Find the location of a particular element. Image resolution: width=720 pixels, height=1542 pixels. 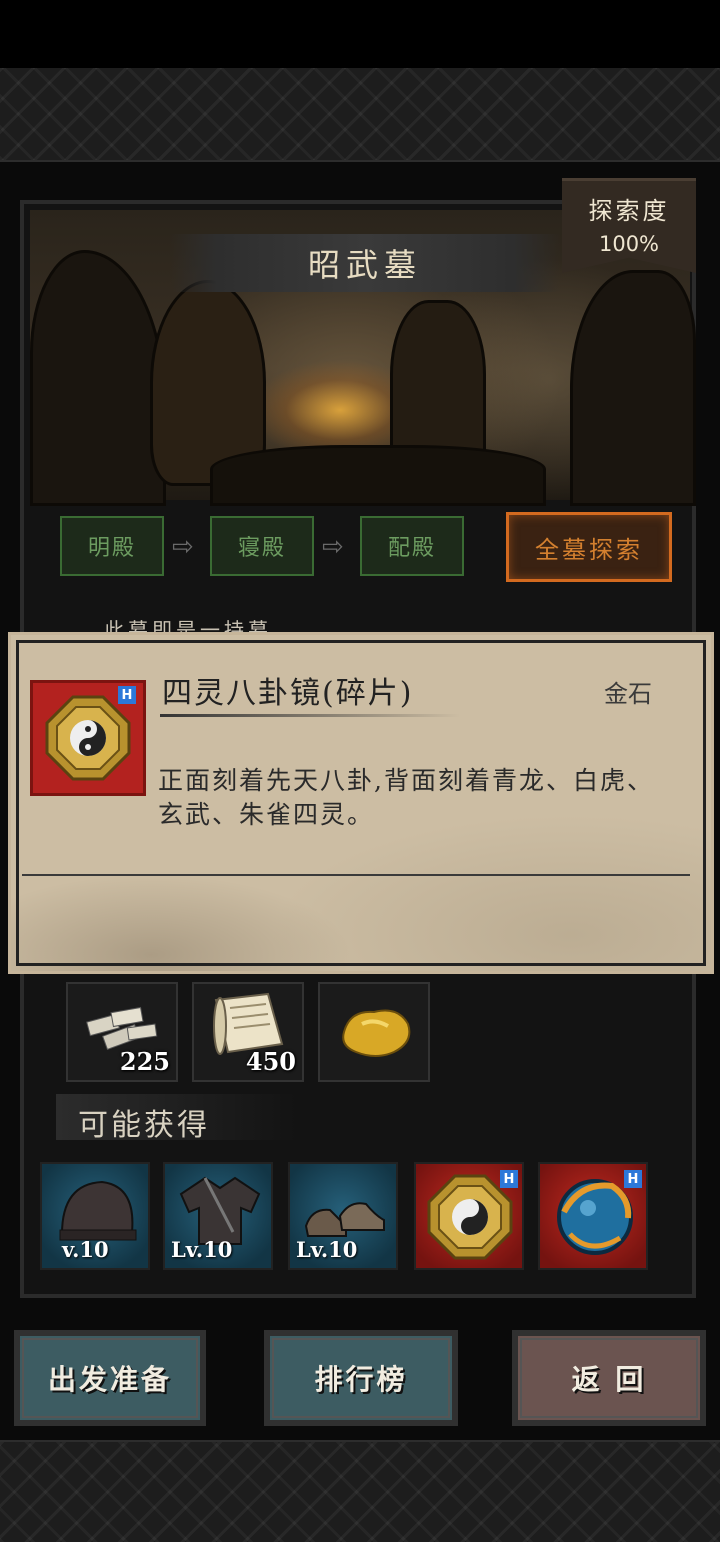

ranking-button: 排行榜 is located at coordinates (361, 1378).